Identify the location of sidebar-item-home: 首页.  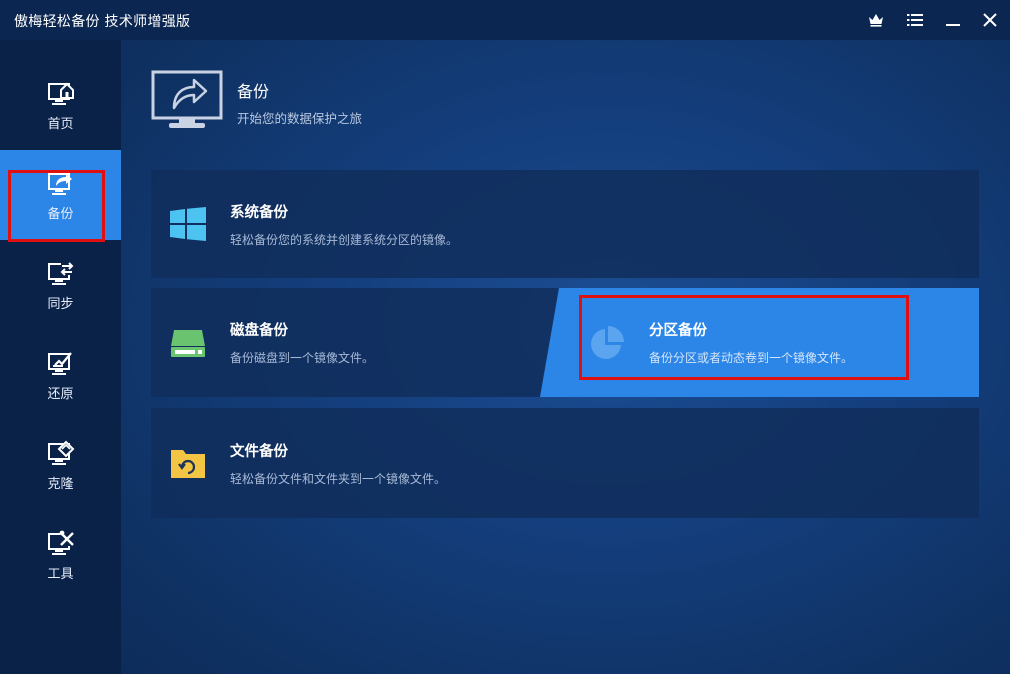
(60, 105).